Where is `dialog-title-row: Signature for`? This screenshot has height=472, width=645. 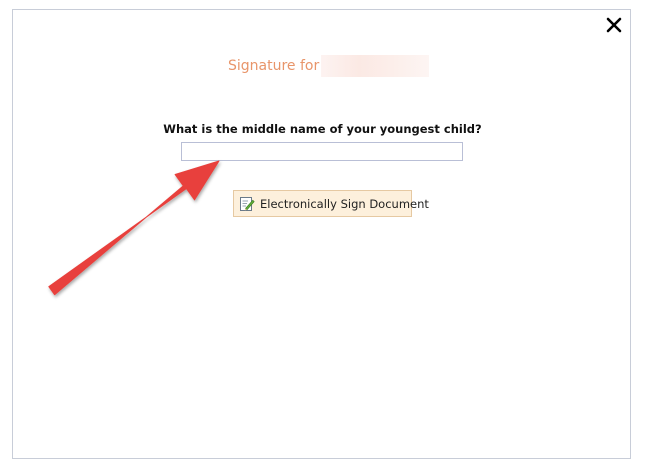 dialog-title-row: Signature for is located at coordinates (329, 66).